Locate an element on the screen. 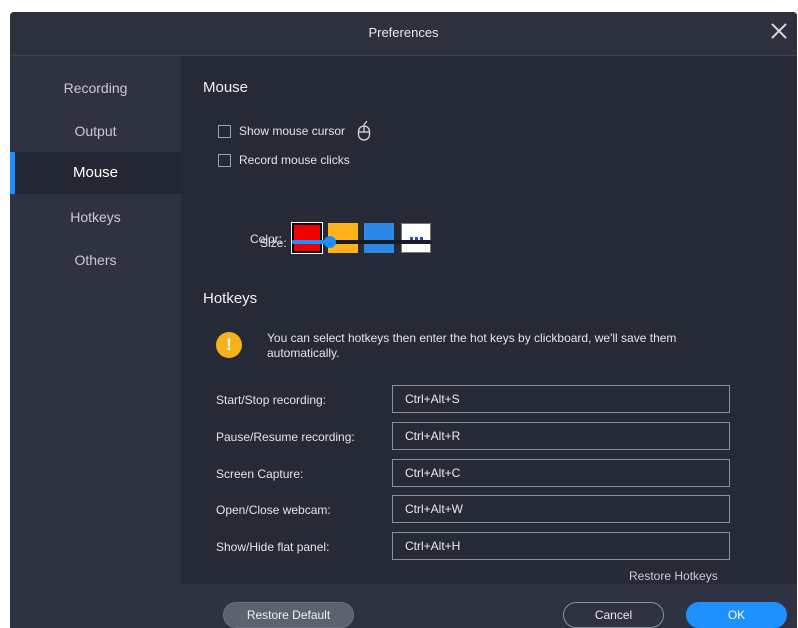 Image resolution: width=798 pixels, height=628 pixels. close-icon is located at coordinates (779, 32).